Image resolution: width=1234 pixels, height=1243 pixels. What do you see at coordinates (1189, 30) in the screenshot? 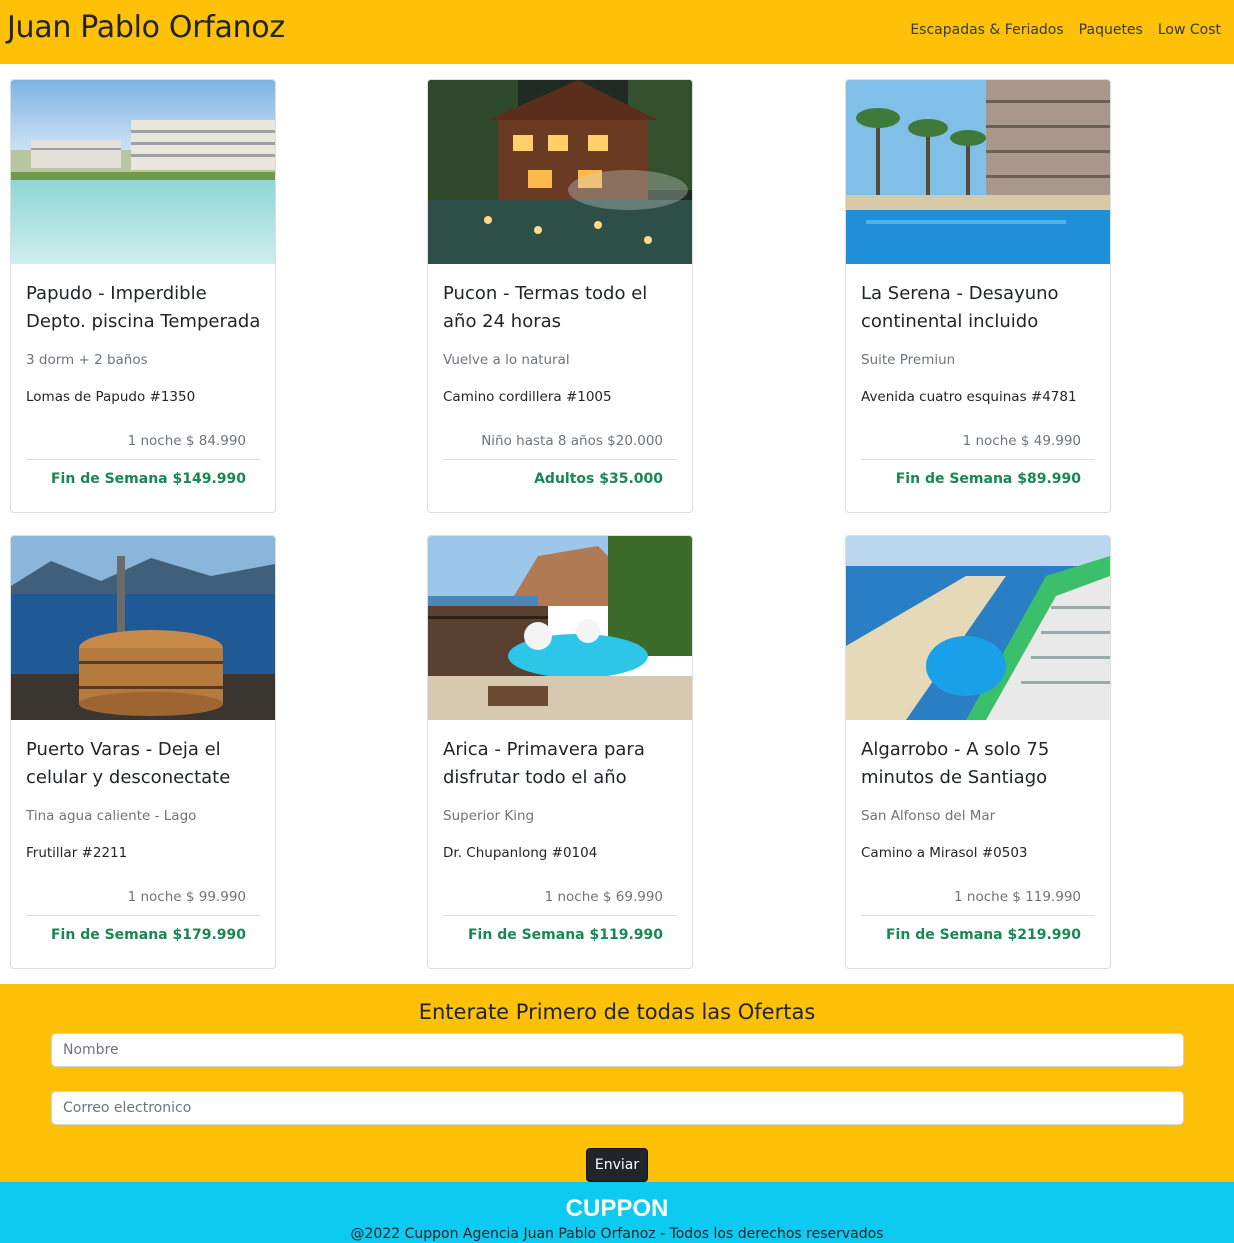
I see `nav-link-low-cost: Low Cost` at bounding box center [1189, 30].